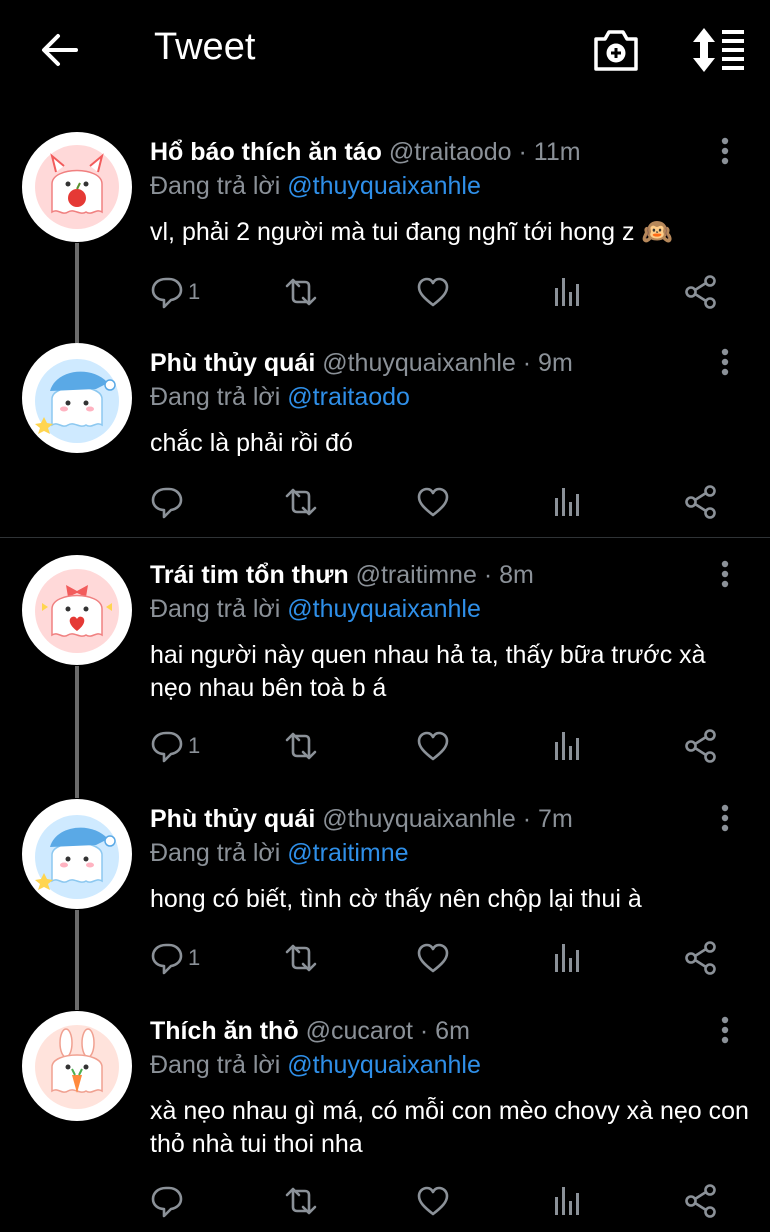 The height and width of the screenshot is (1232, 770). I want to click on reply-mention-link: @traitimne, so click(347, 853).